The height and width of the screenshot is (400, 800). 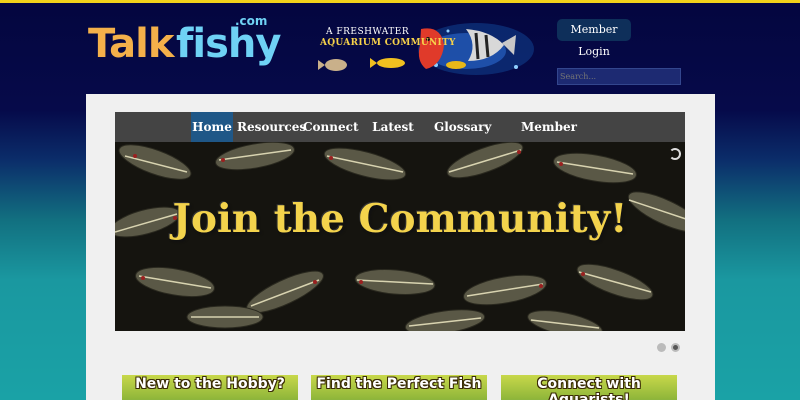 What do you see at coordinates (271, 127) in the screenshot?
I see `nav-item-resources: Resources` at bounding box center [271, 127].